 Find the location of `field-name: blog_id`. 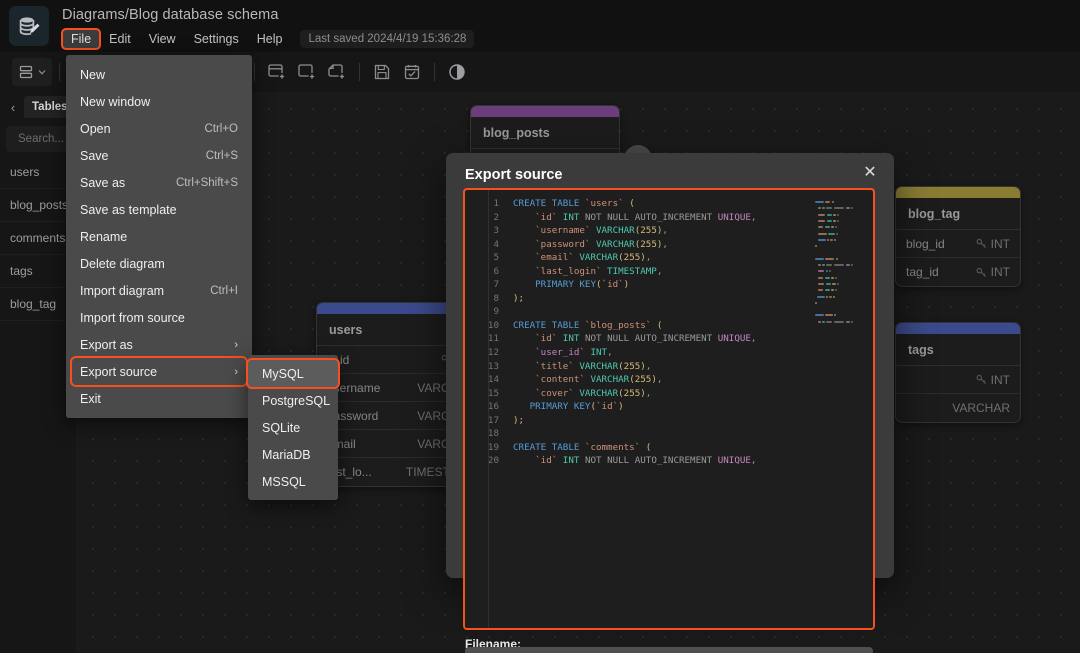

field-name: blog_id is located at coordinates (925, 243).